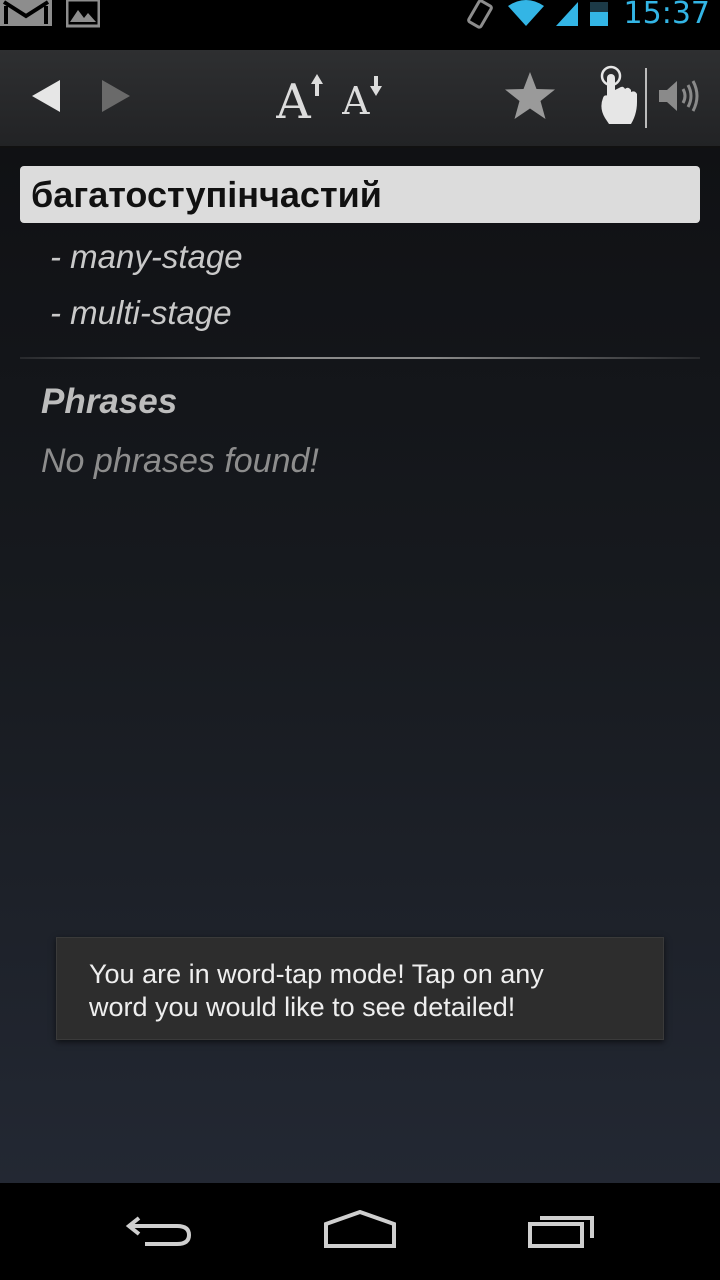 This screenshot has width=720, height=1280. I want to click on gmail-icon, so click(26, 15).